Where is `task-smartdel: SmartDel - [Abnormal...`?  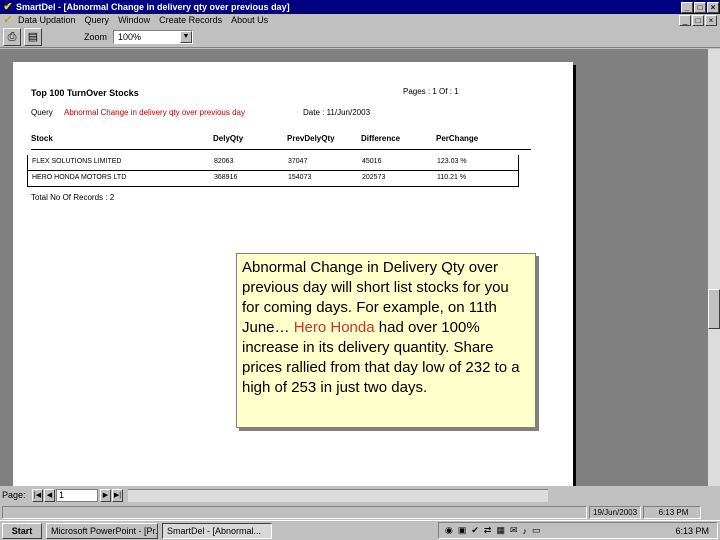
task-smartdel: SmartDel - [Abnormal... is located at coordinates (217, 530).